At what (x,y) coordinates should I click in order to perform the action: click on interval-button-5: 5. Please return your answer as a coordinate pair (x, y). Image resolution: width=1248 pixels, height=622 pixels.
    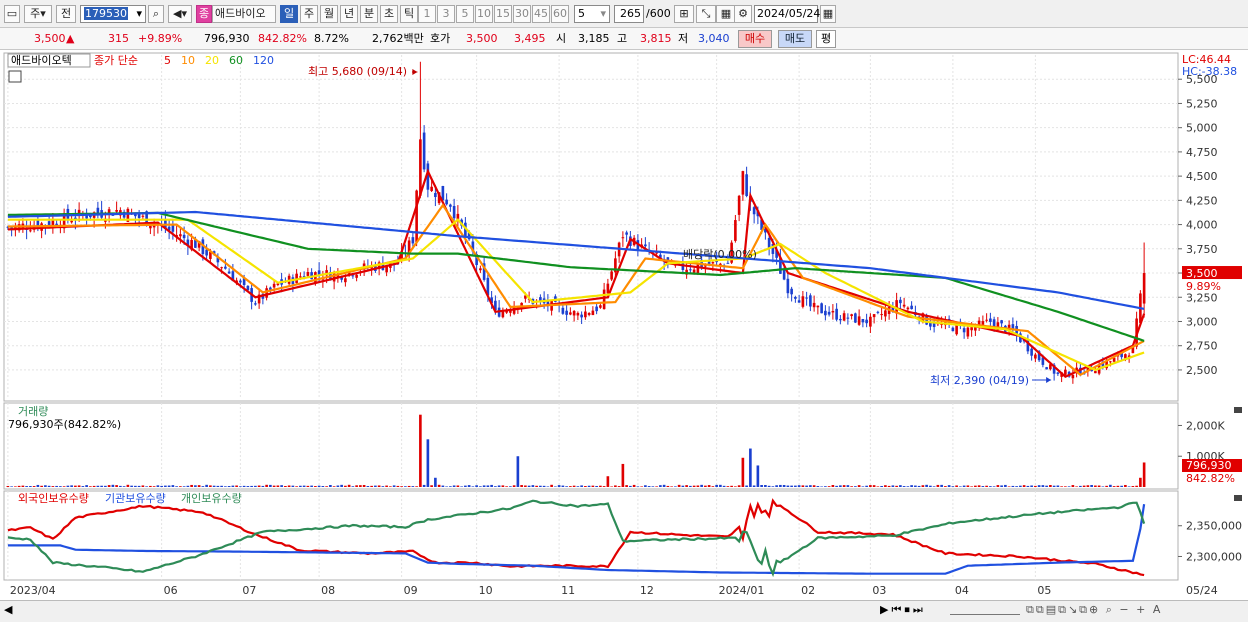
    Looking at the image, I should click on (465, 14).